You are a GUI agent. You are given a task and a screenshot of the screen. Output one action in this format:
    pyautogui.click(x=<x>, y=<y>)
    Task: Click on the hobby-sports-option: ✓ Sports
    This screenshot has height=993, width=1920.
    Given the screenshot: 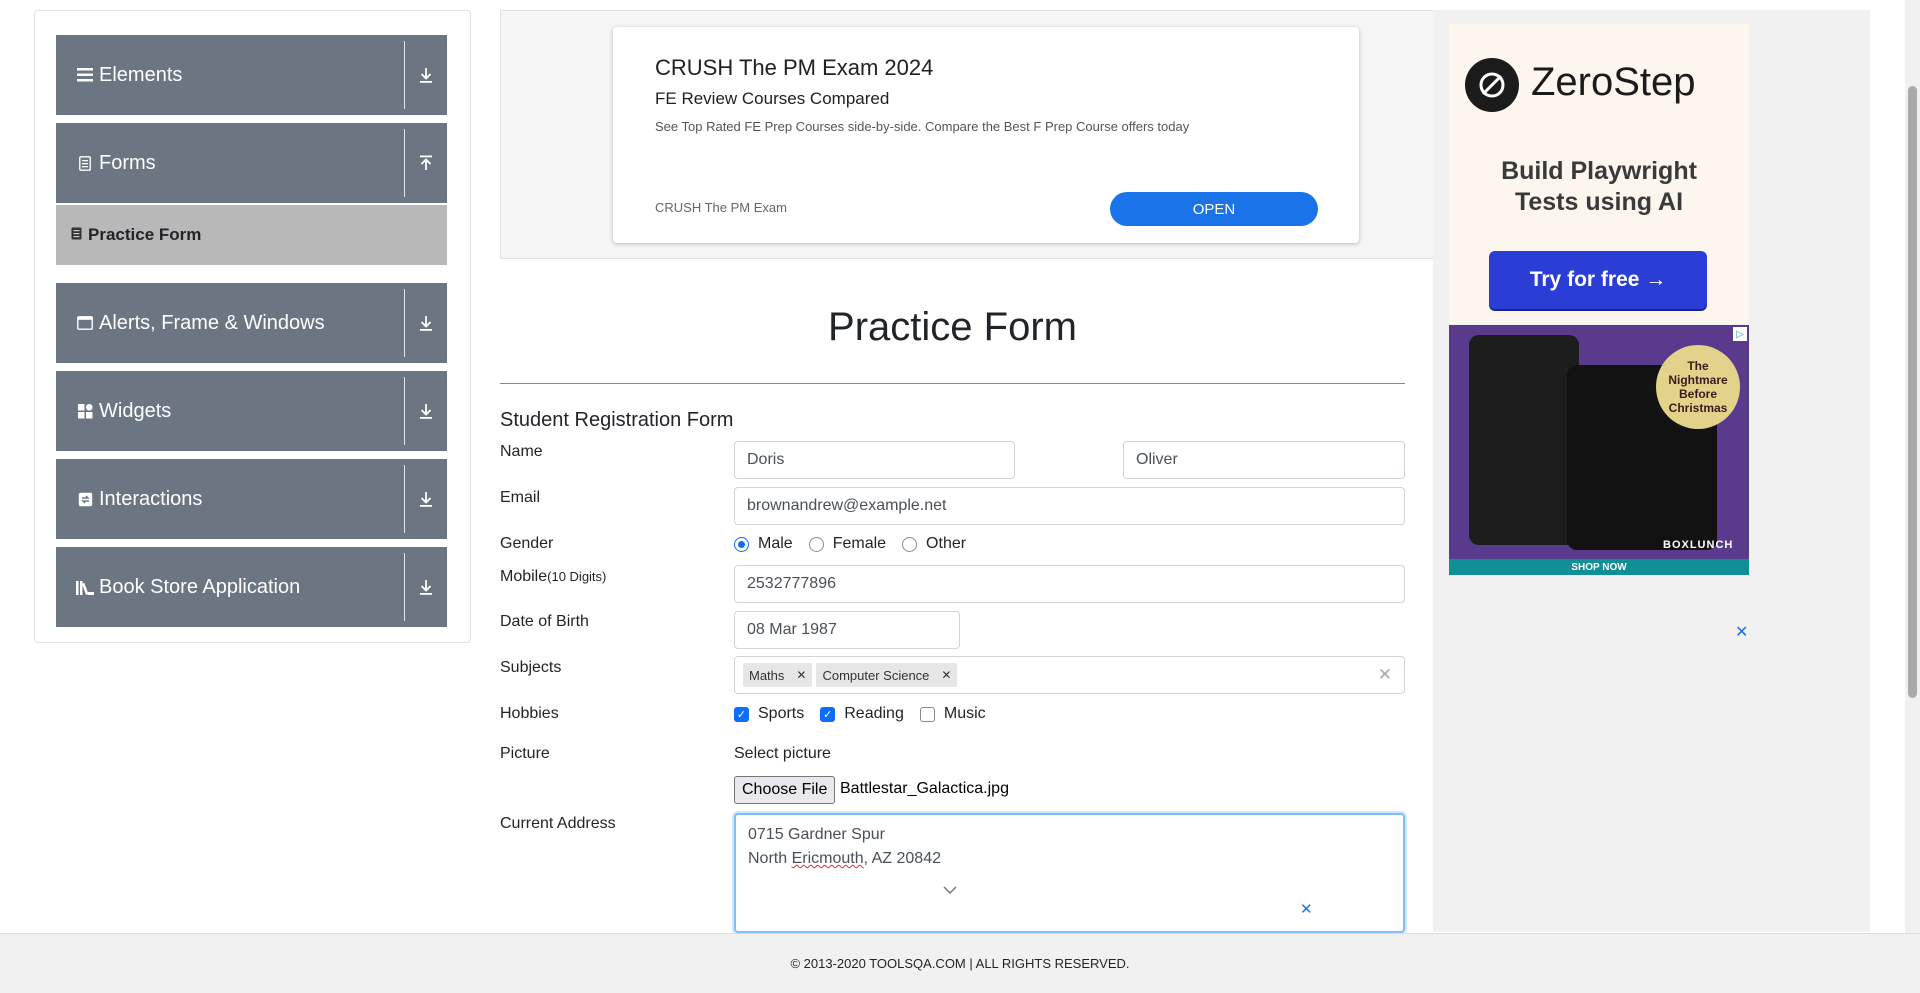 What is the action you would take?
    pyautogui.click(x=769, y=714)
    